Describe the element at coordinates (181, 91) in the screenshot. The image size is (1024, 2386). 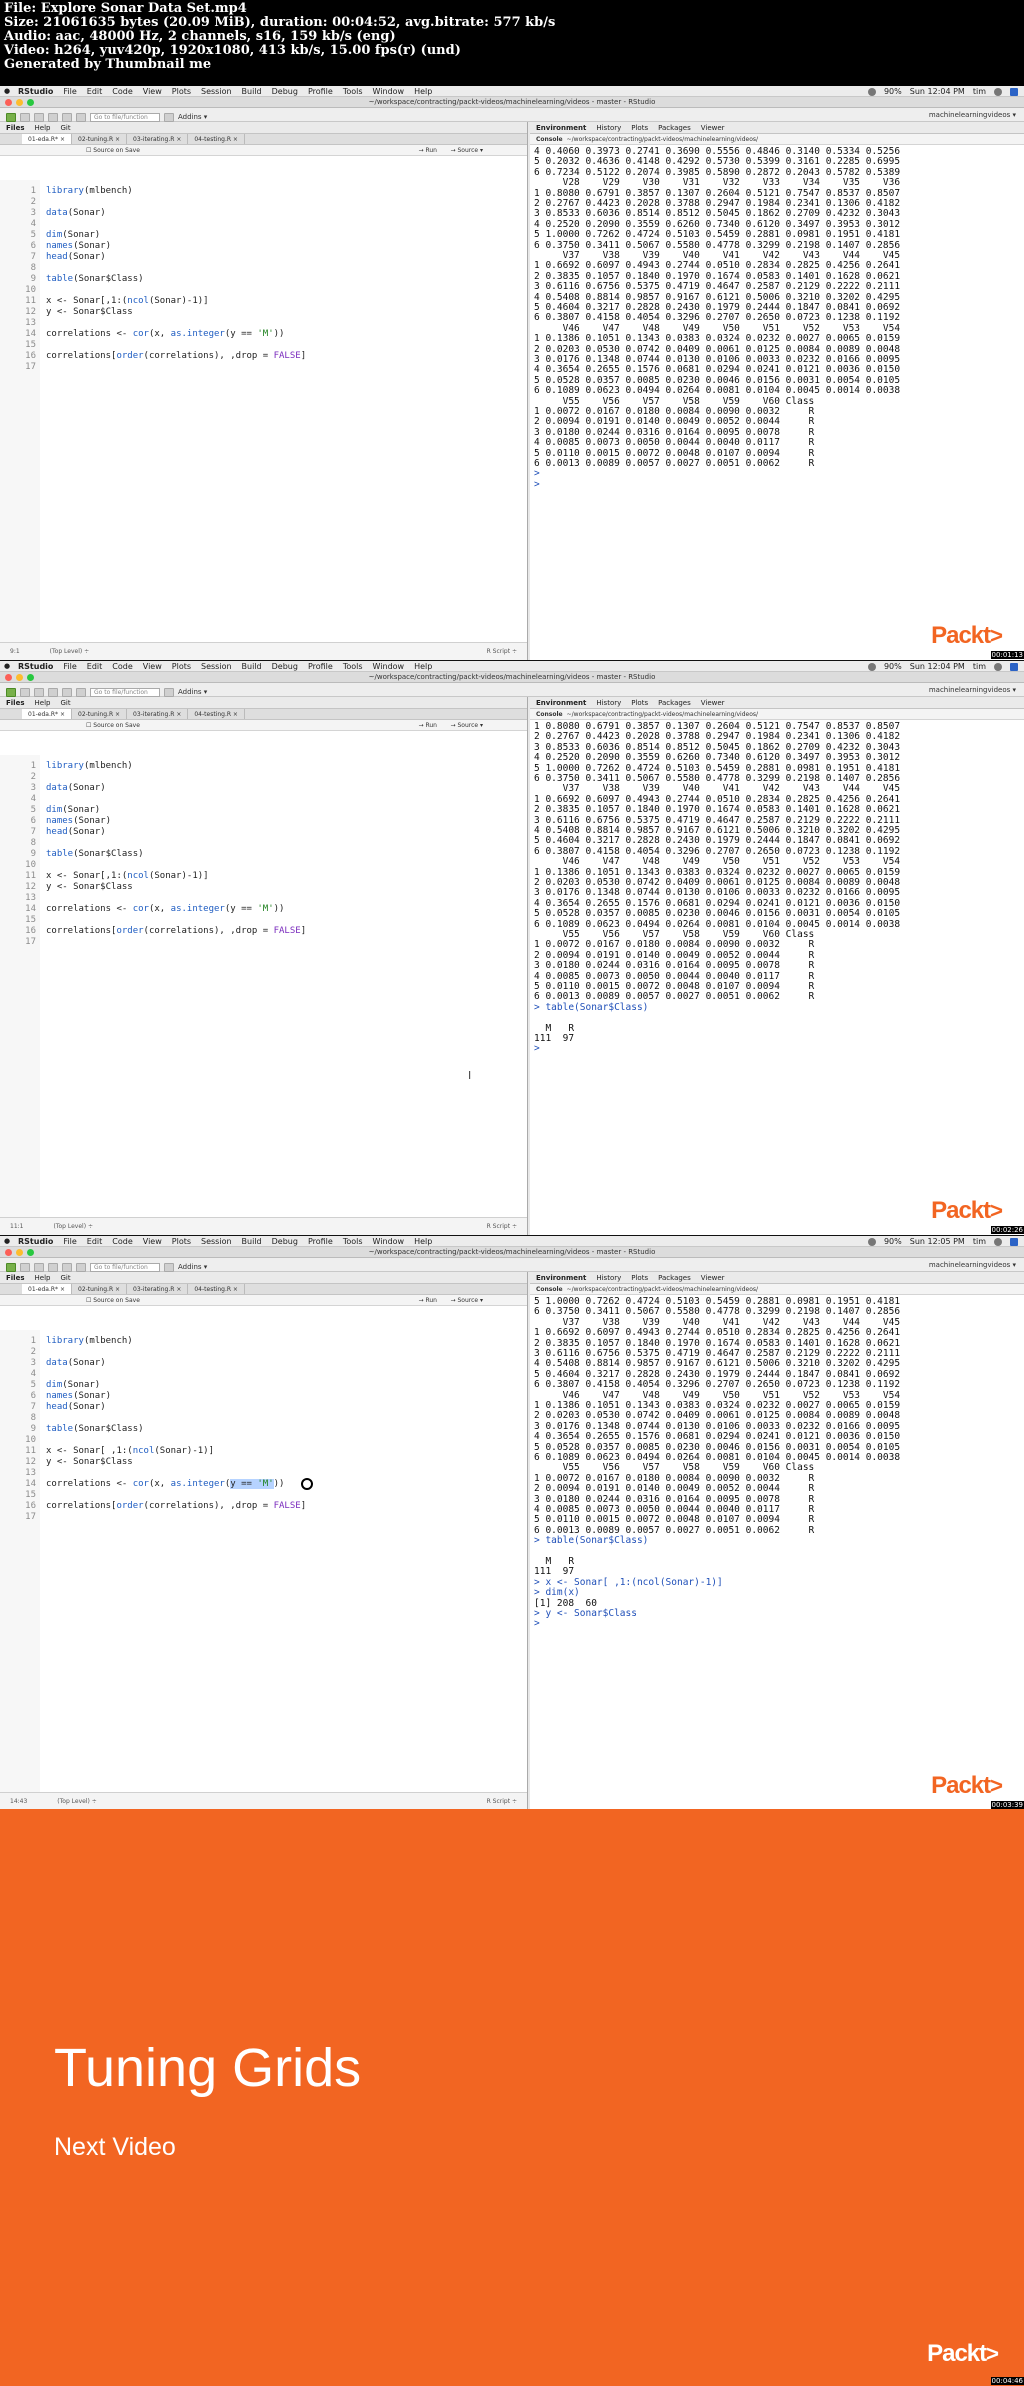
I see `menu-item: Plots` at that location.